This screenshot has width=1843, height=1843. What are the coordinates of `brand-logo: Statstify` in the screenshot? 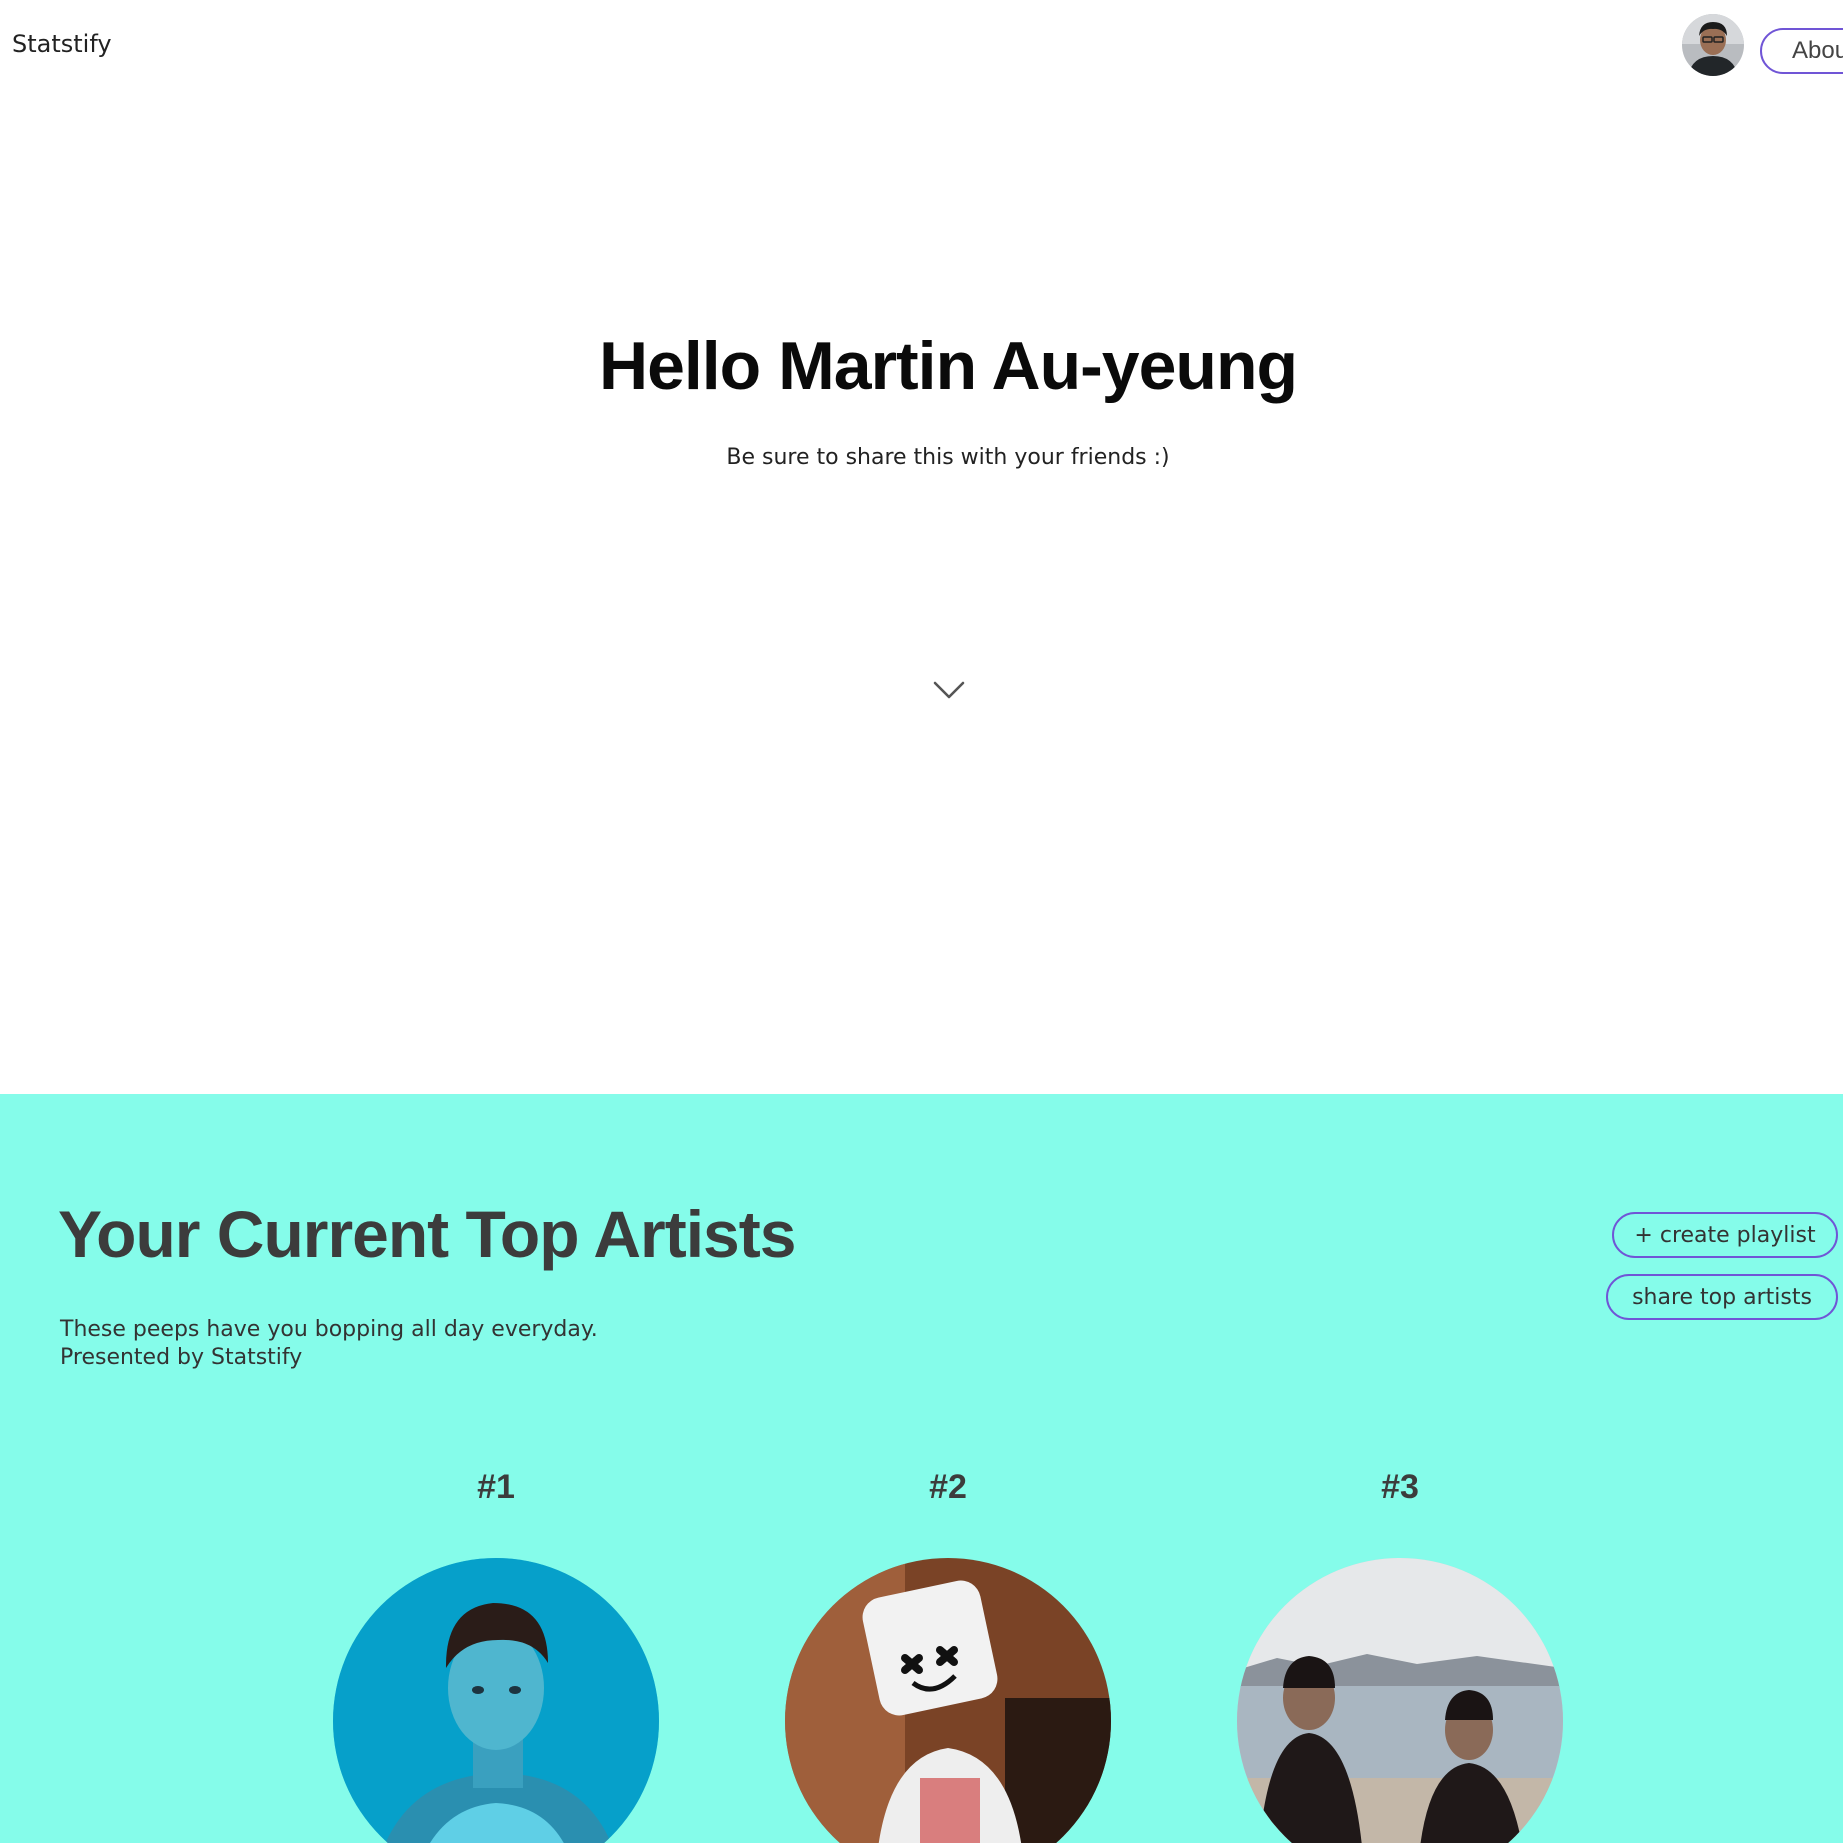 It's located at (62, 44).